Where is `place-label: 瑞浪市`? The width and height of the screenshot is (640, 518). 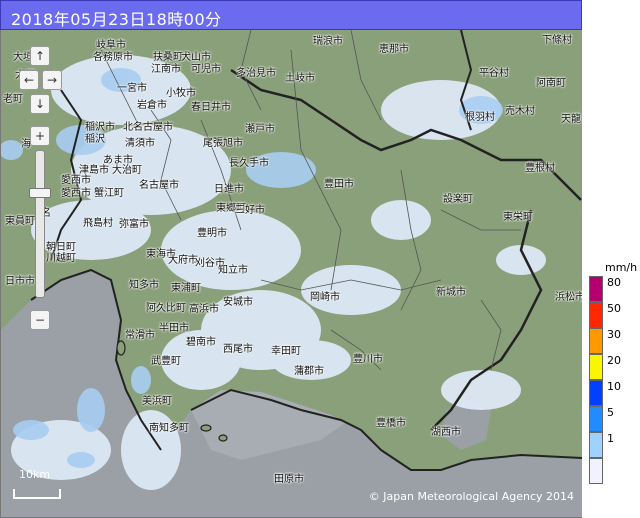 place-label: 瑞浪市 is located at coordinates (328, 41).